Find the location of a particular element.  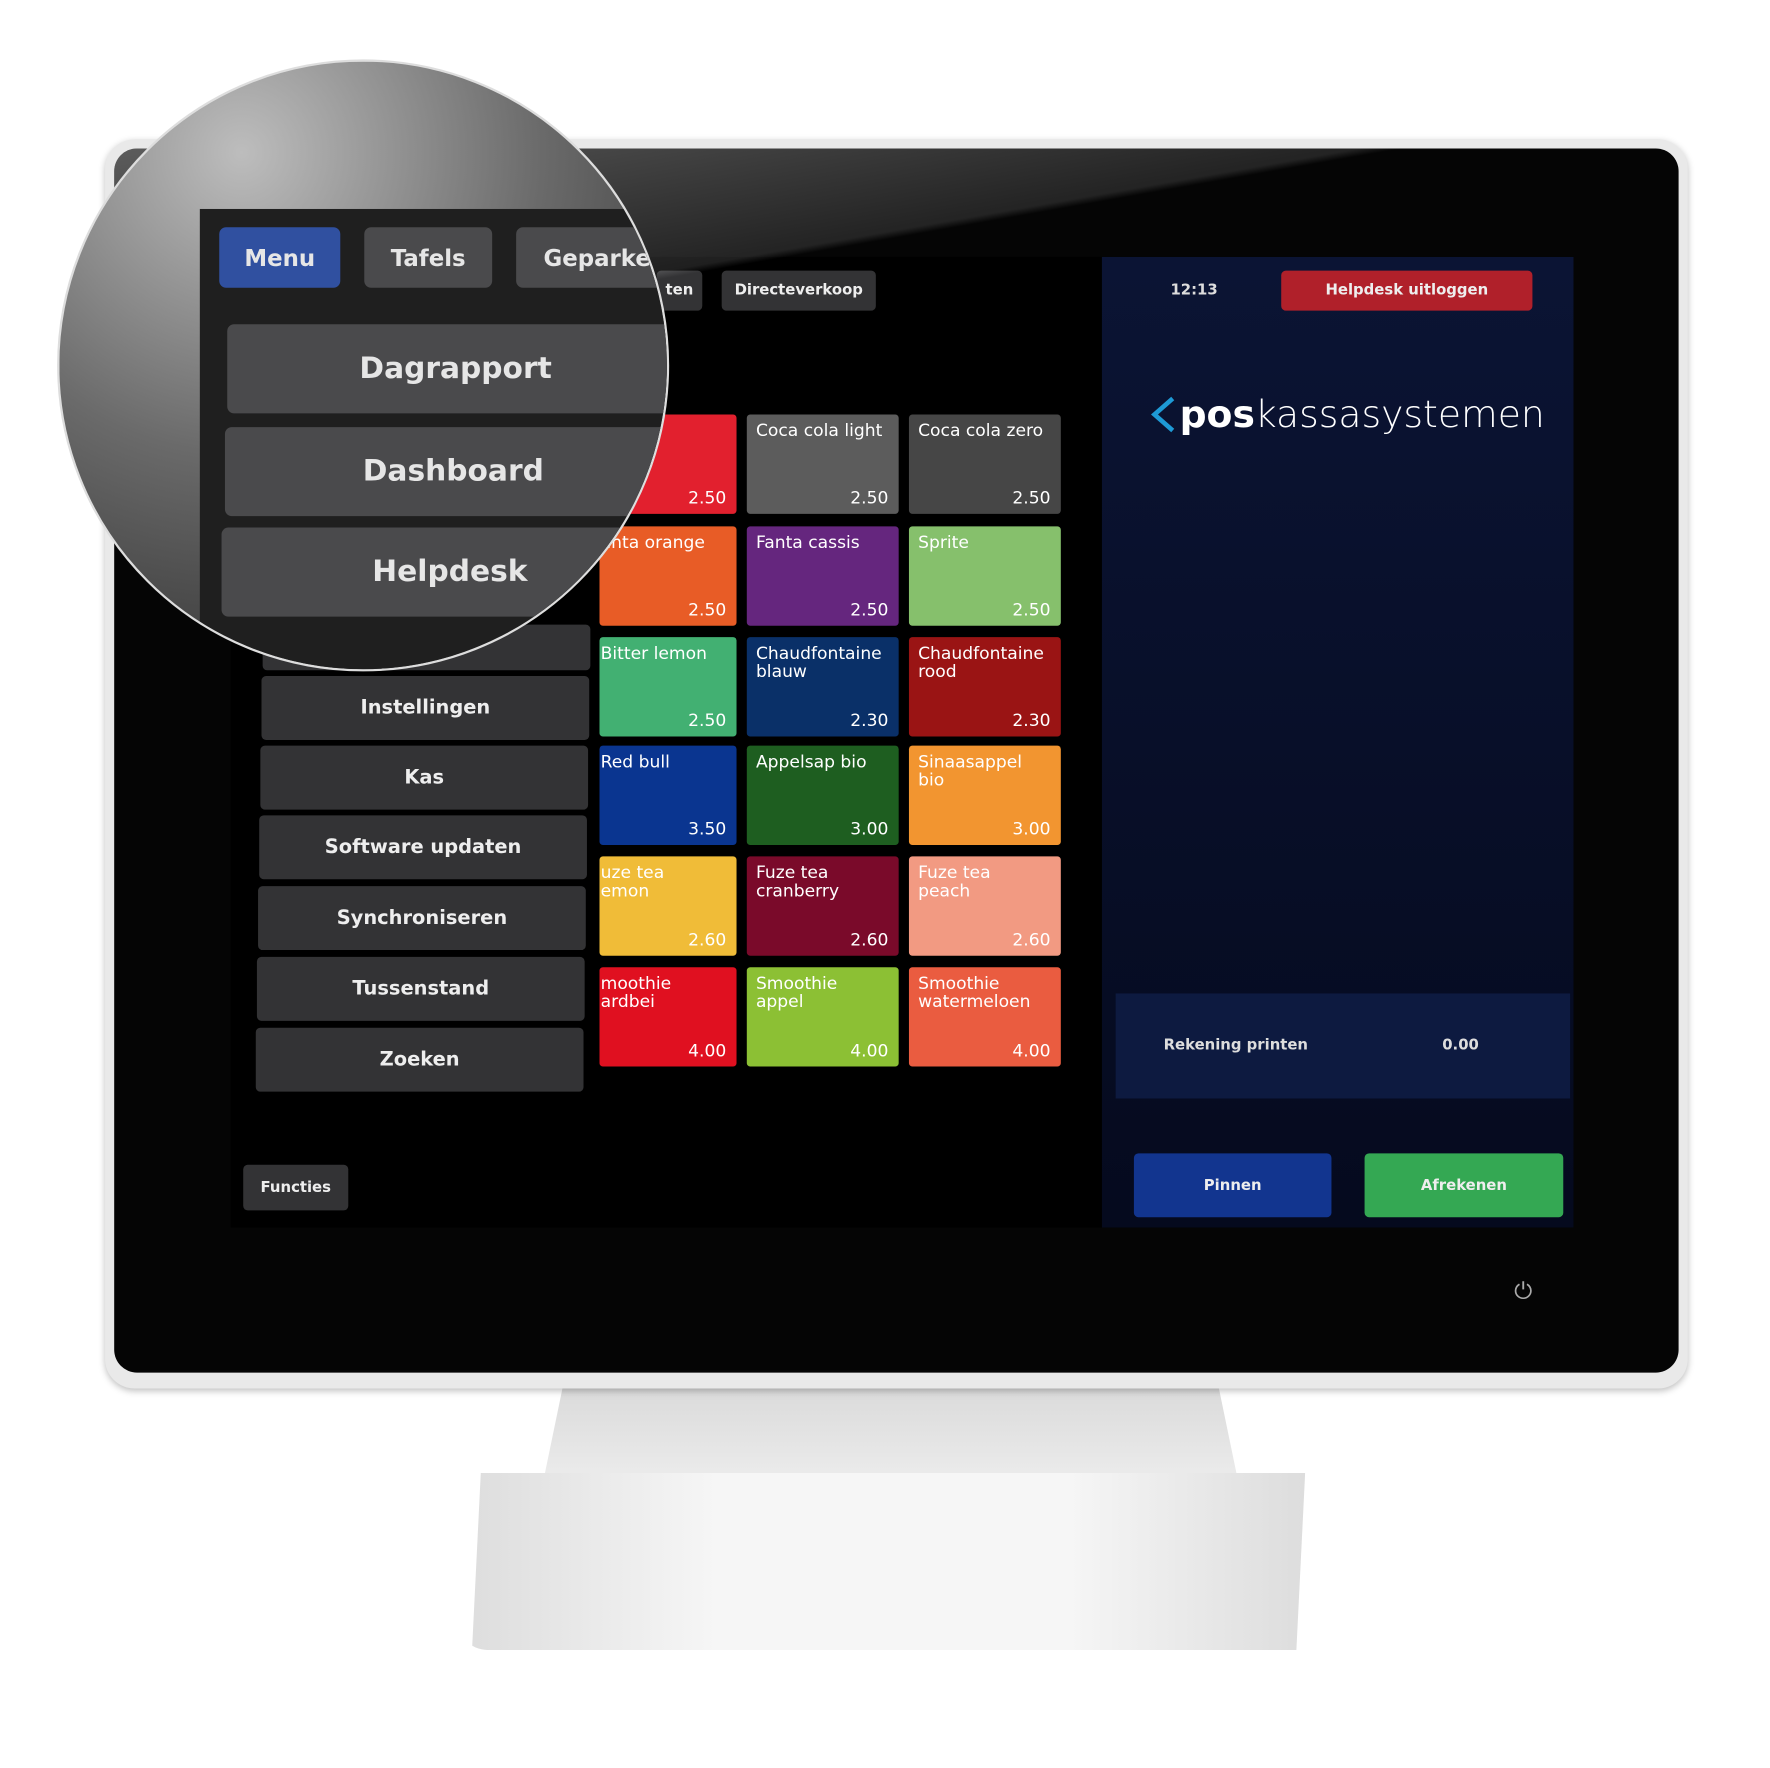

power-icon: ⏻ is located at coordinates (1523, 1290).